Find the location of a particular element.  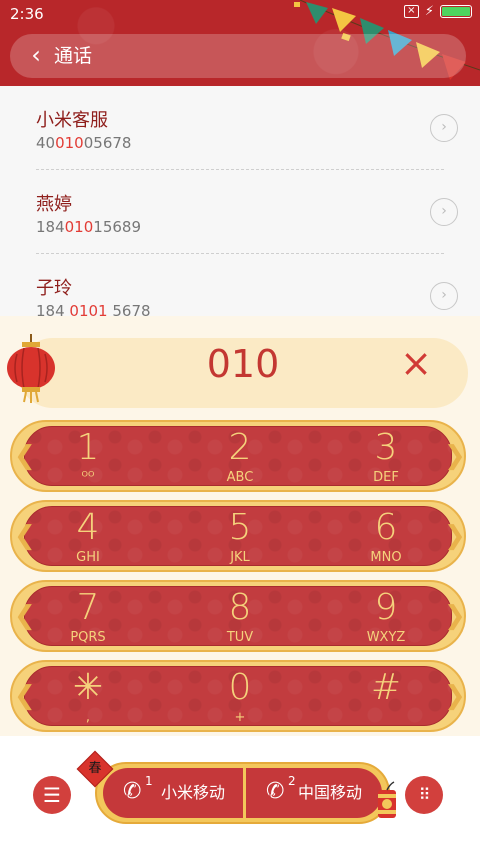

contact-name: 燕婷 is located at coordinates (54, 204).